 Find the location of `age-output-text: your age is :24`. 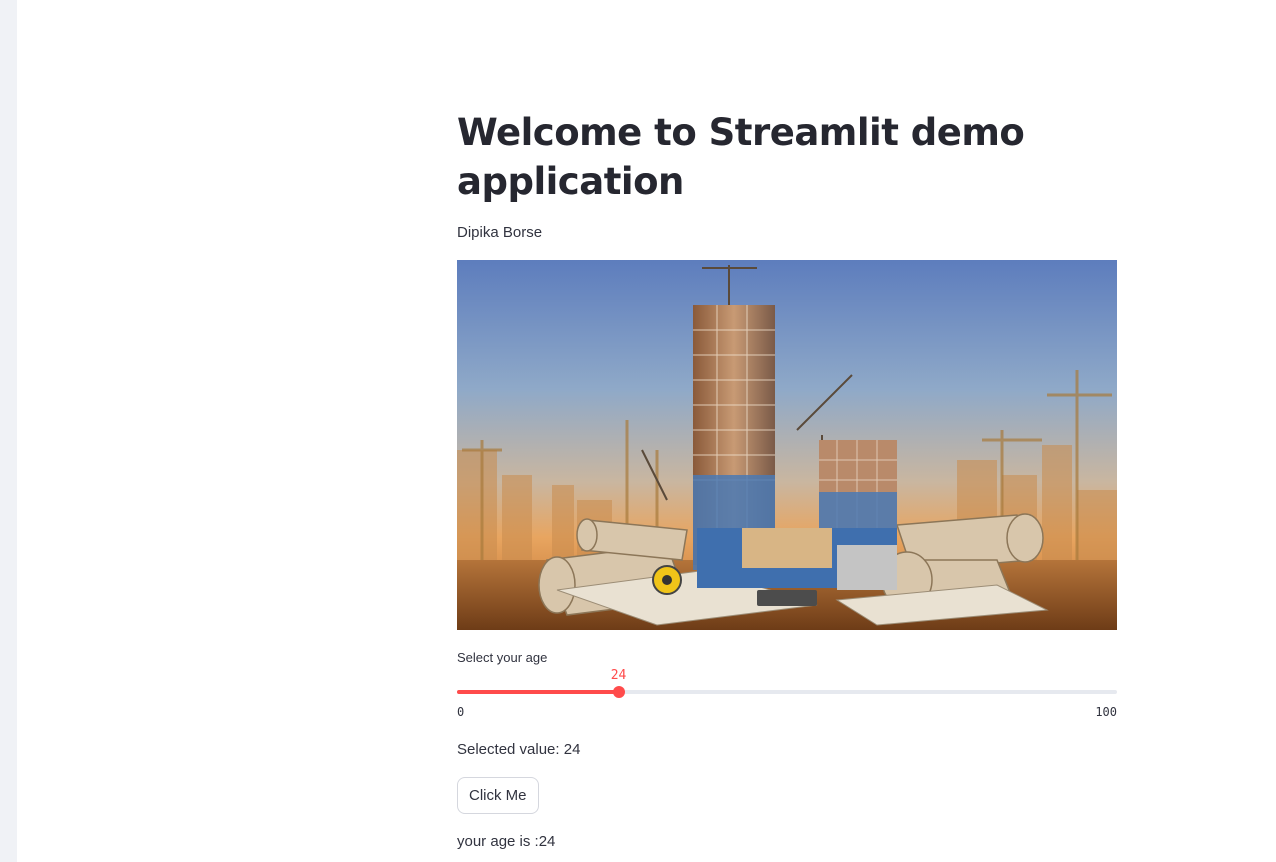

age-output-text: your age is :24 is located at coordinates (506, 841).